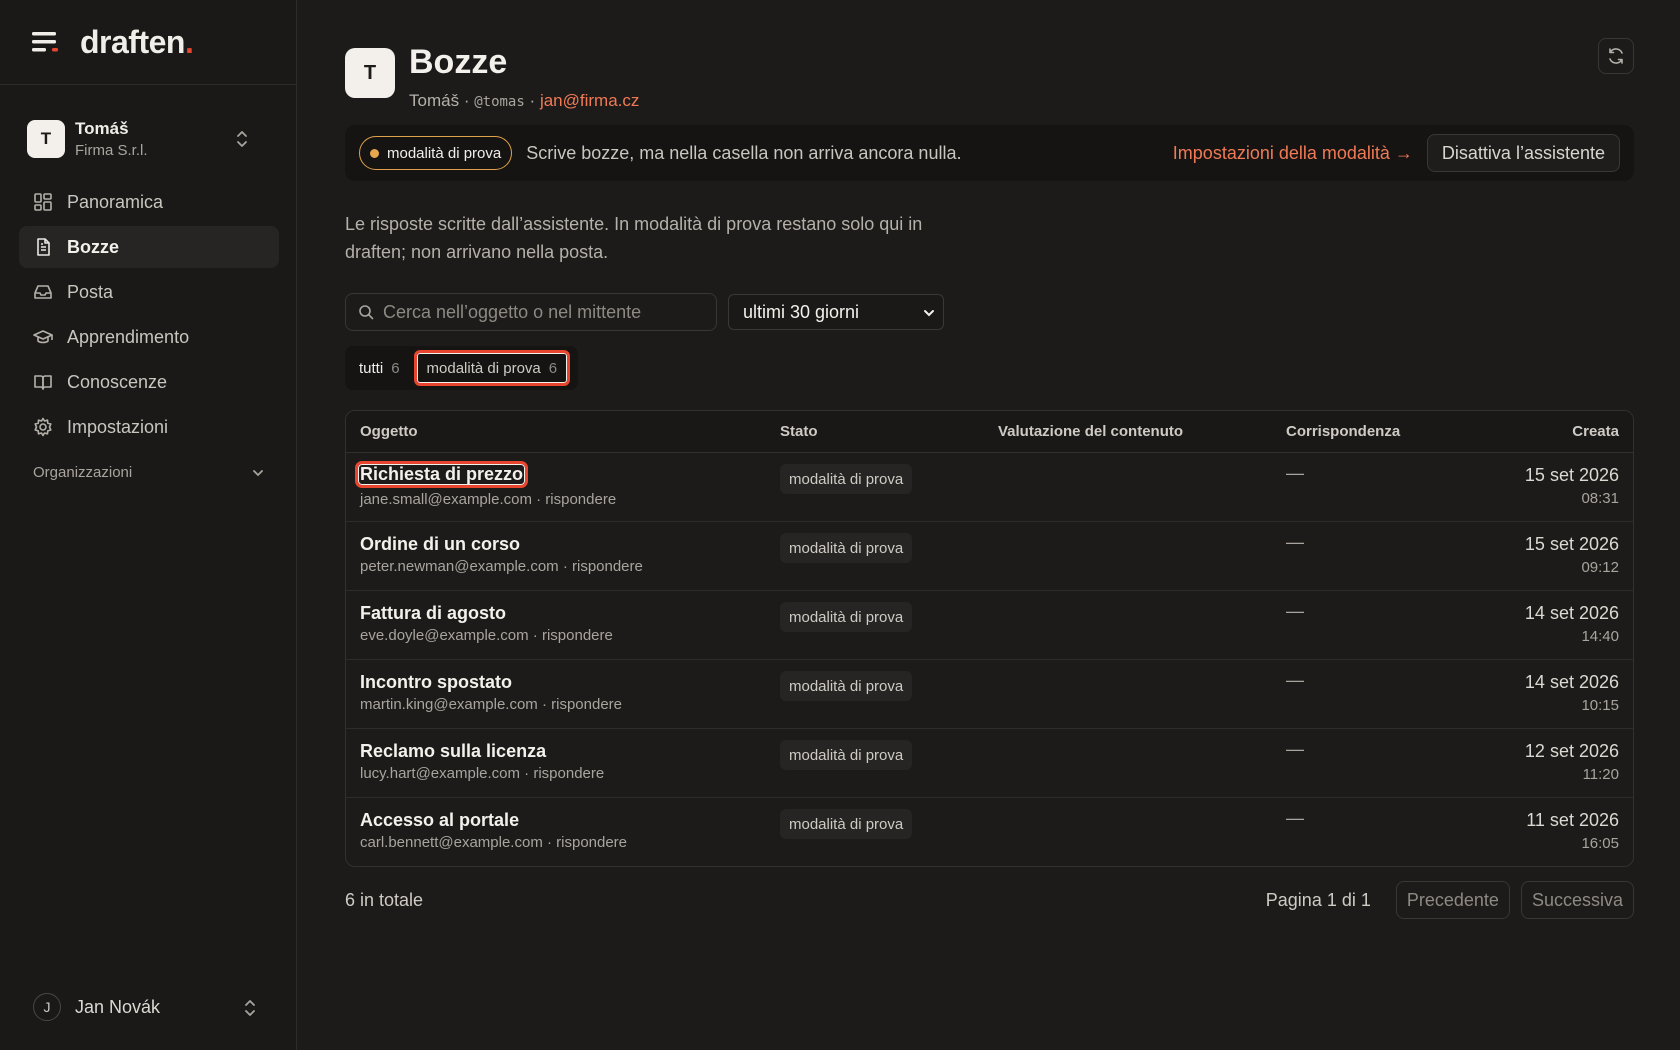  What do you see at coordinates (395, 368) in the screenshot?
I see `tab-count: 6` at bounding box center [395, 368].